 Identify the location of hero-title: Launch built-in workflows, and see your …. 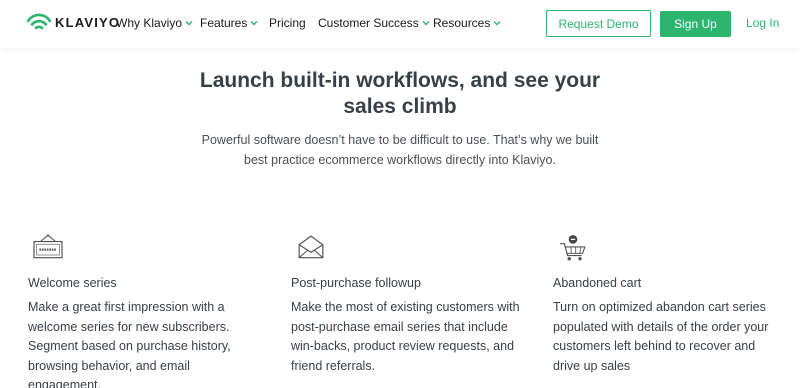
(400, 94).